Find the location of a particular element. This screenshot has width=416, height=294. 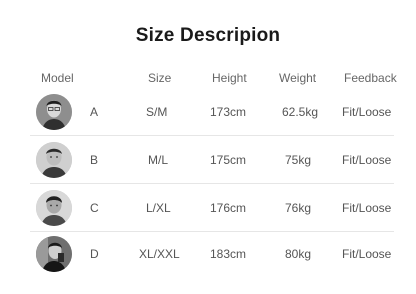

height-value: 173cm is located at coordinates (228, 112).